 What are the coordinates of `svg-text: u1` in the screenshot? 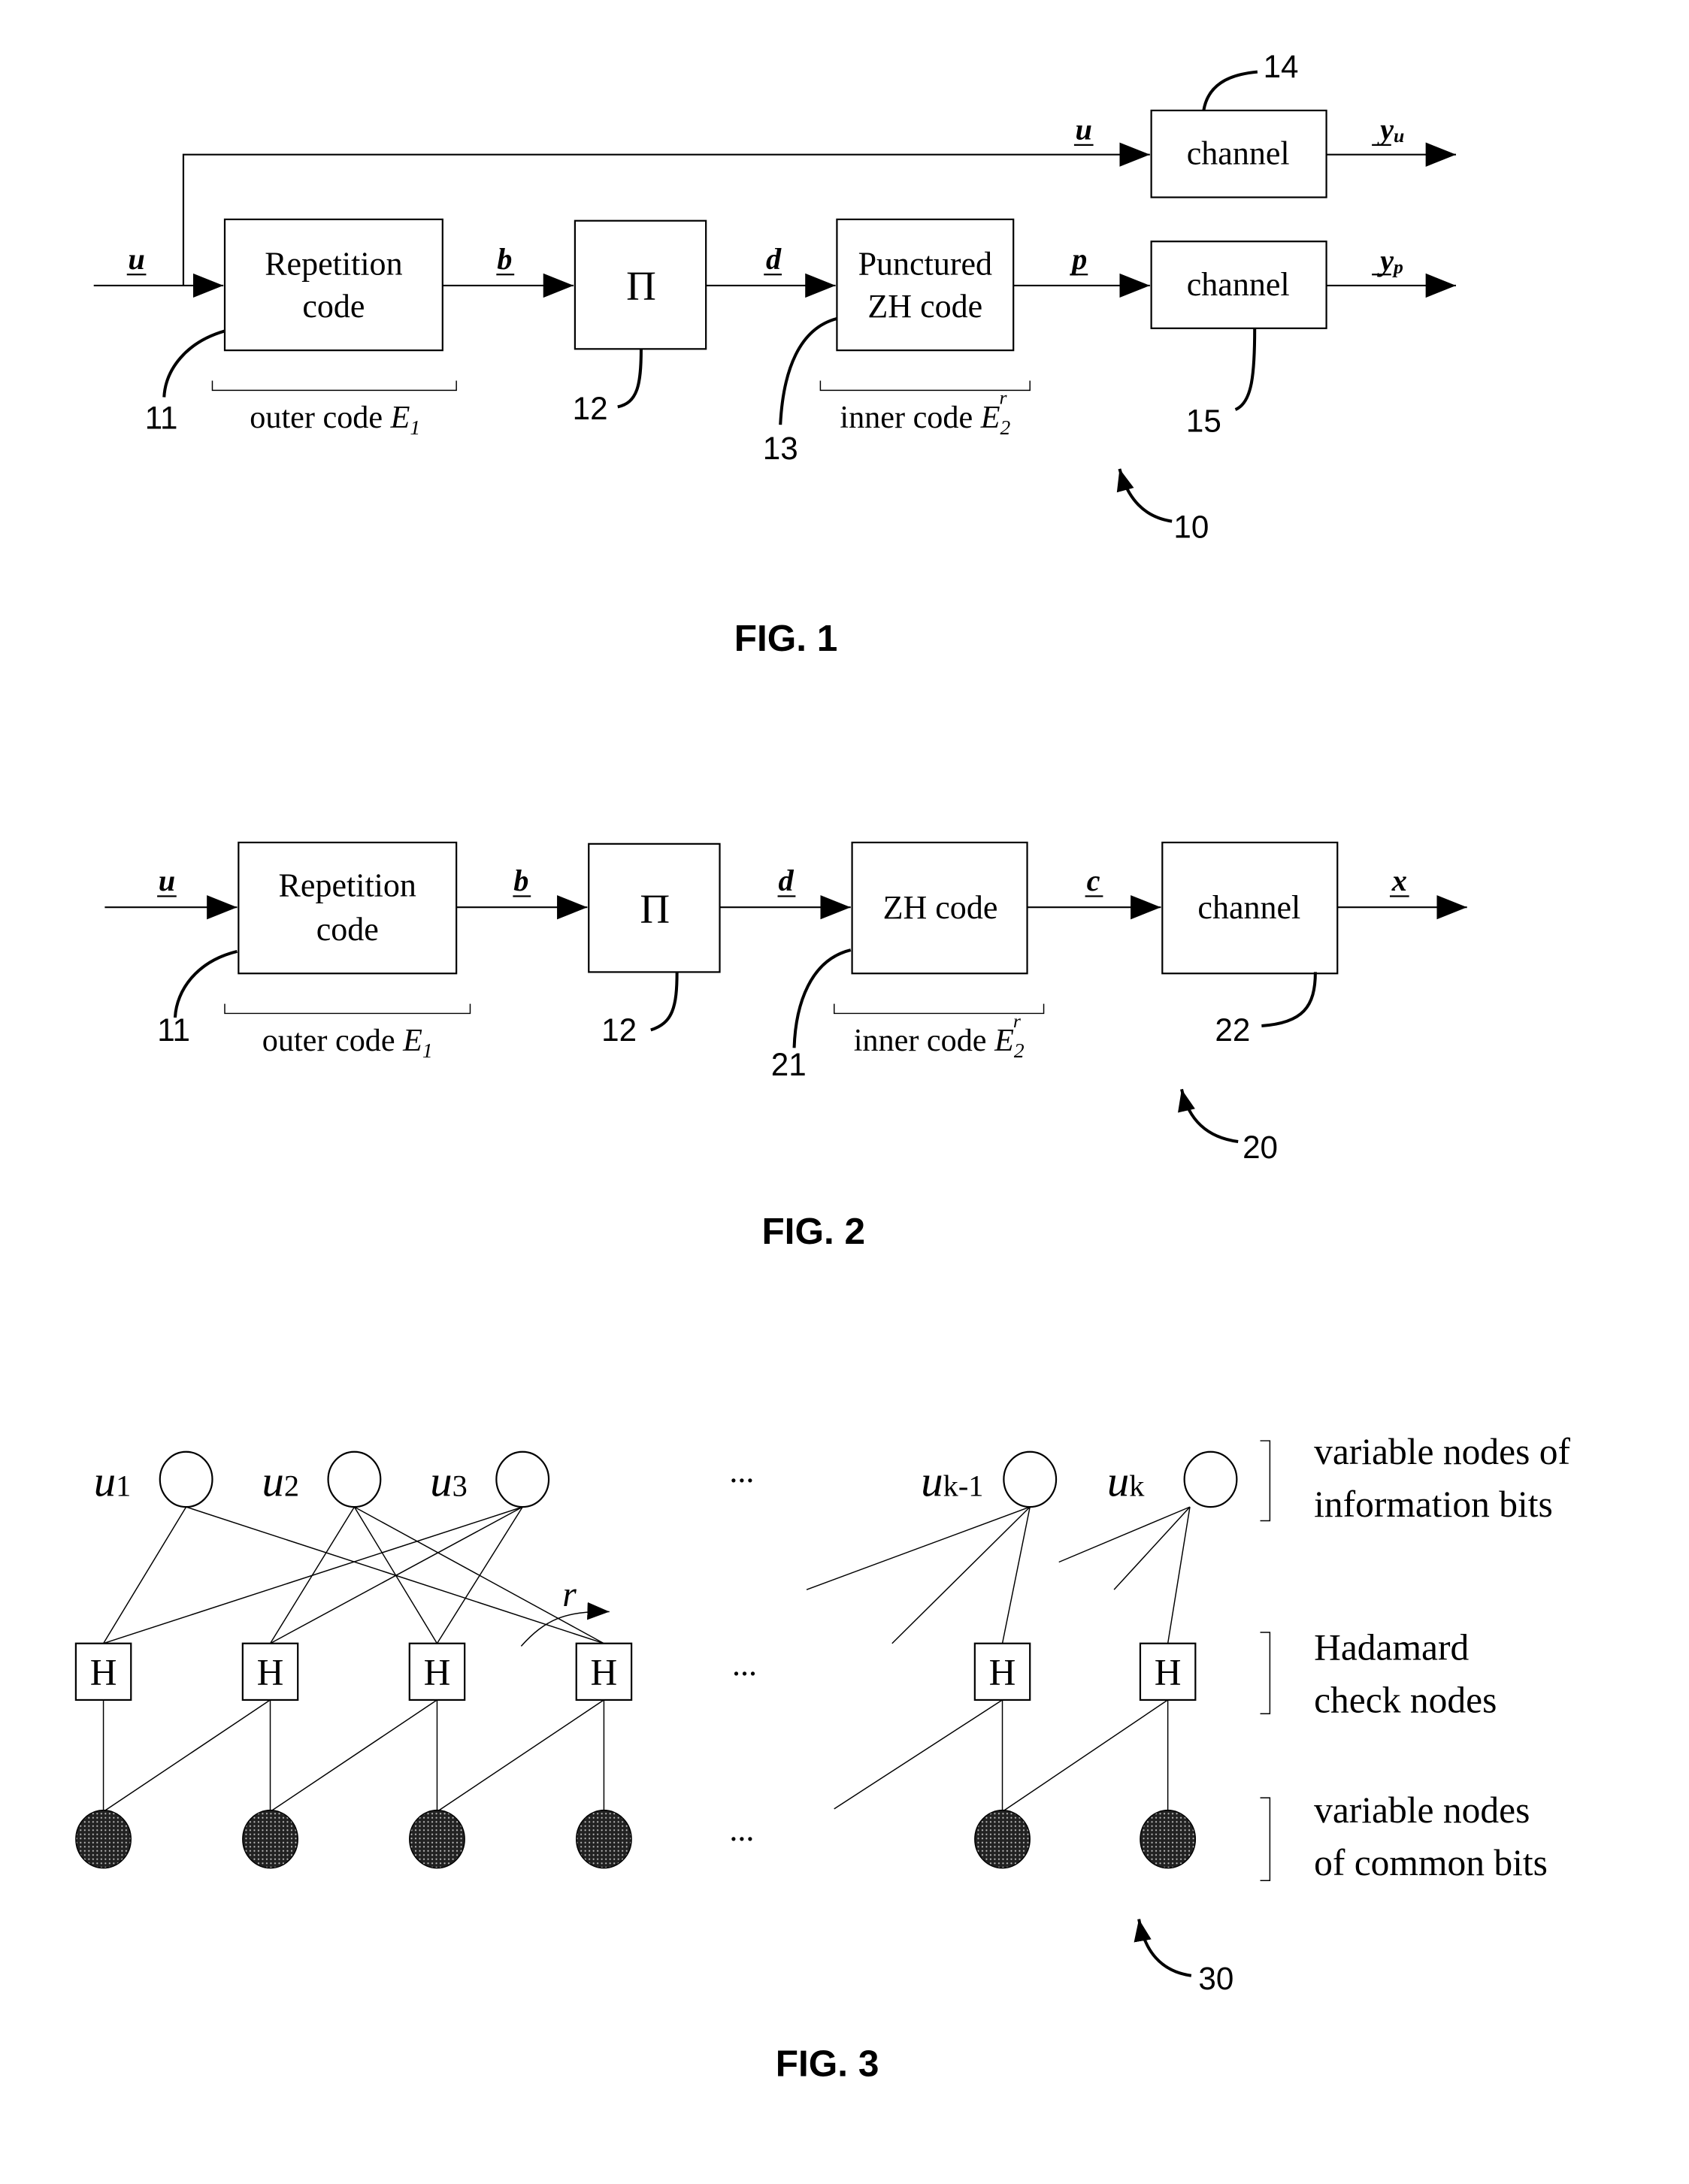 It's located at (113, 1481).